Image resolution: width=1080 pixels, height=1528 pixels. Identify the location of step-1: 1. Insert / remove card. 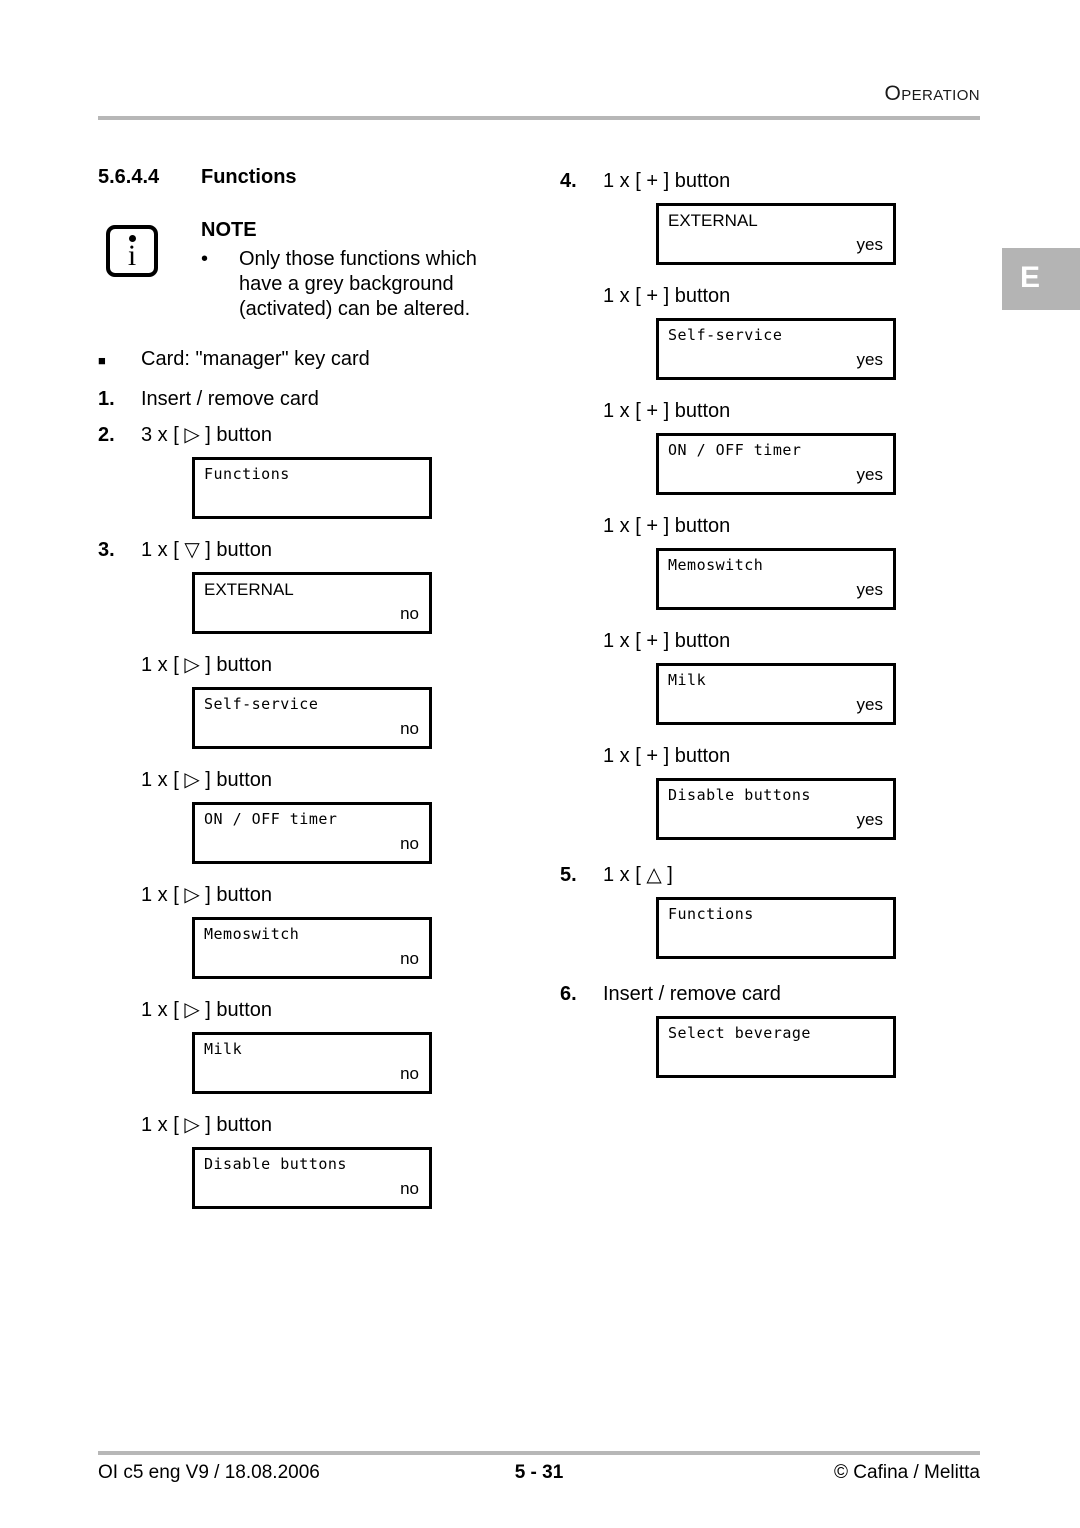
(318, 399).